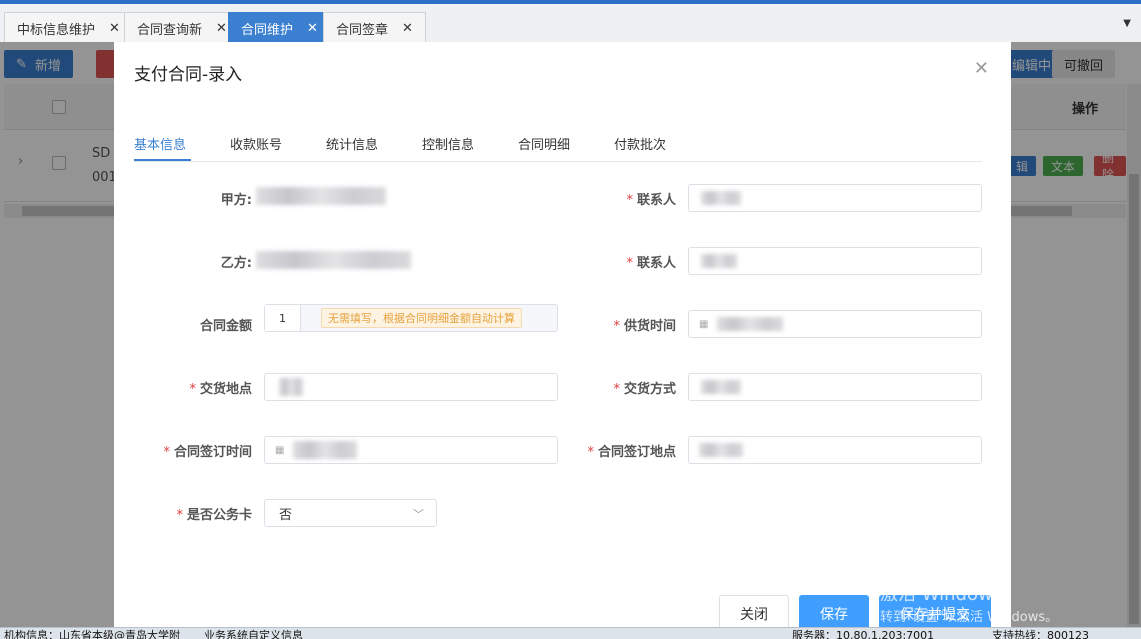 The image size is (1141, 639). Describe the element at coordinates (333, 260) in the screenshot. I see `party-b-value-redacted` at that location.